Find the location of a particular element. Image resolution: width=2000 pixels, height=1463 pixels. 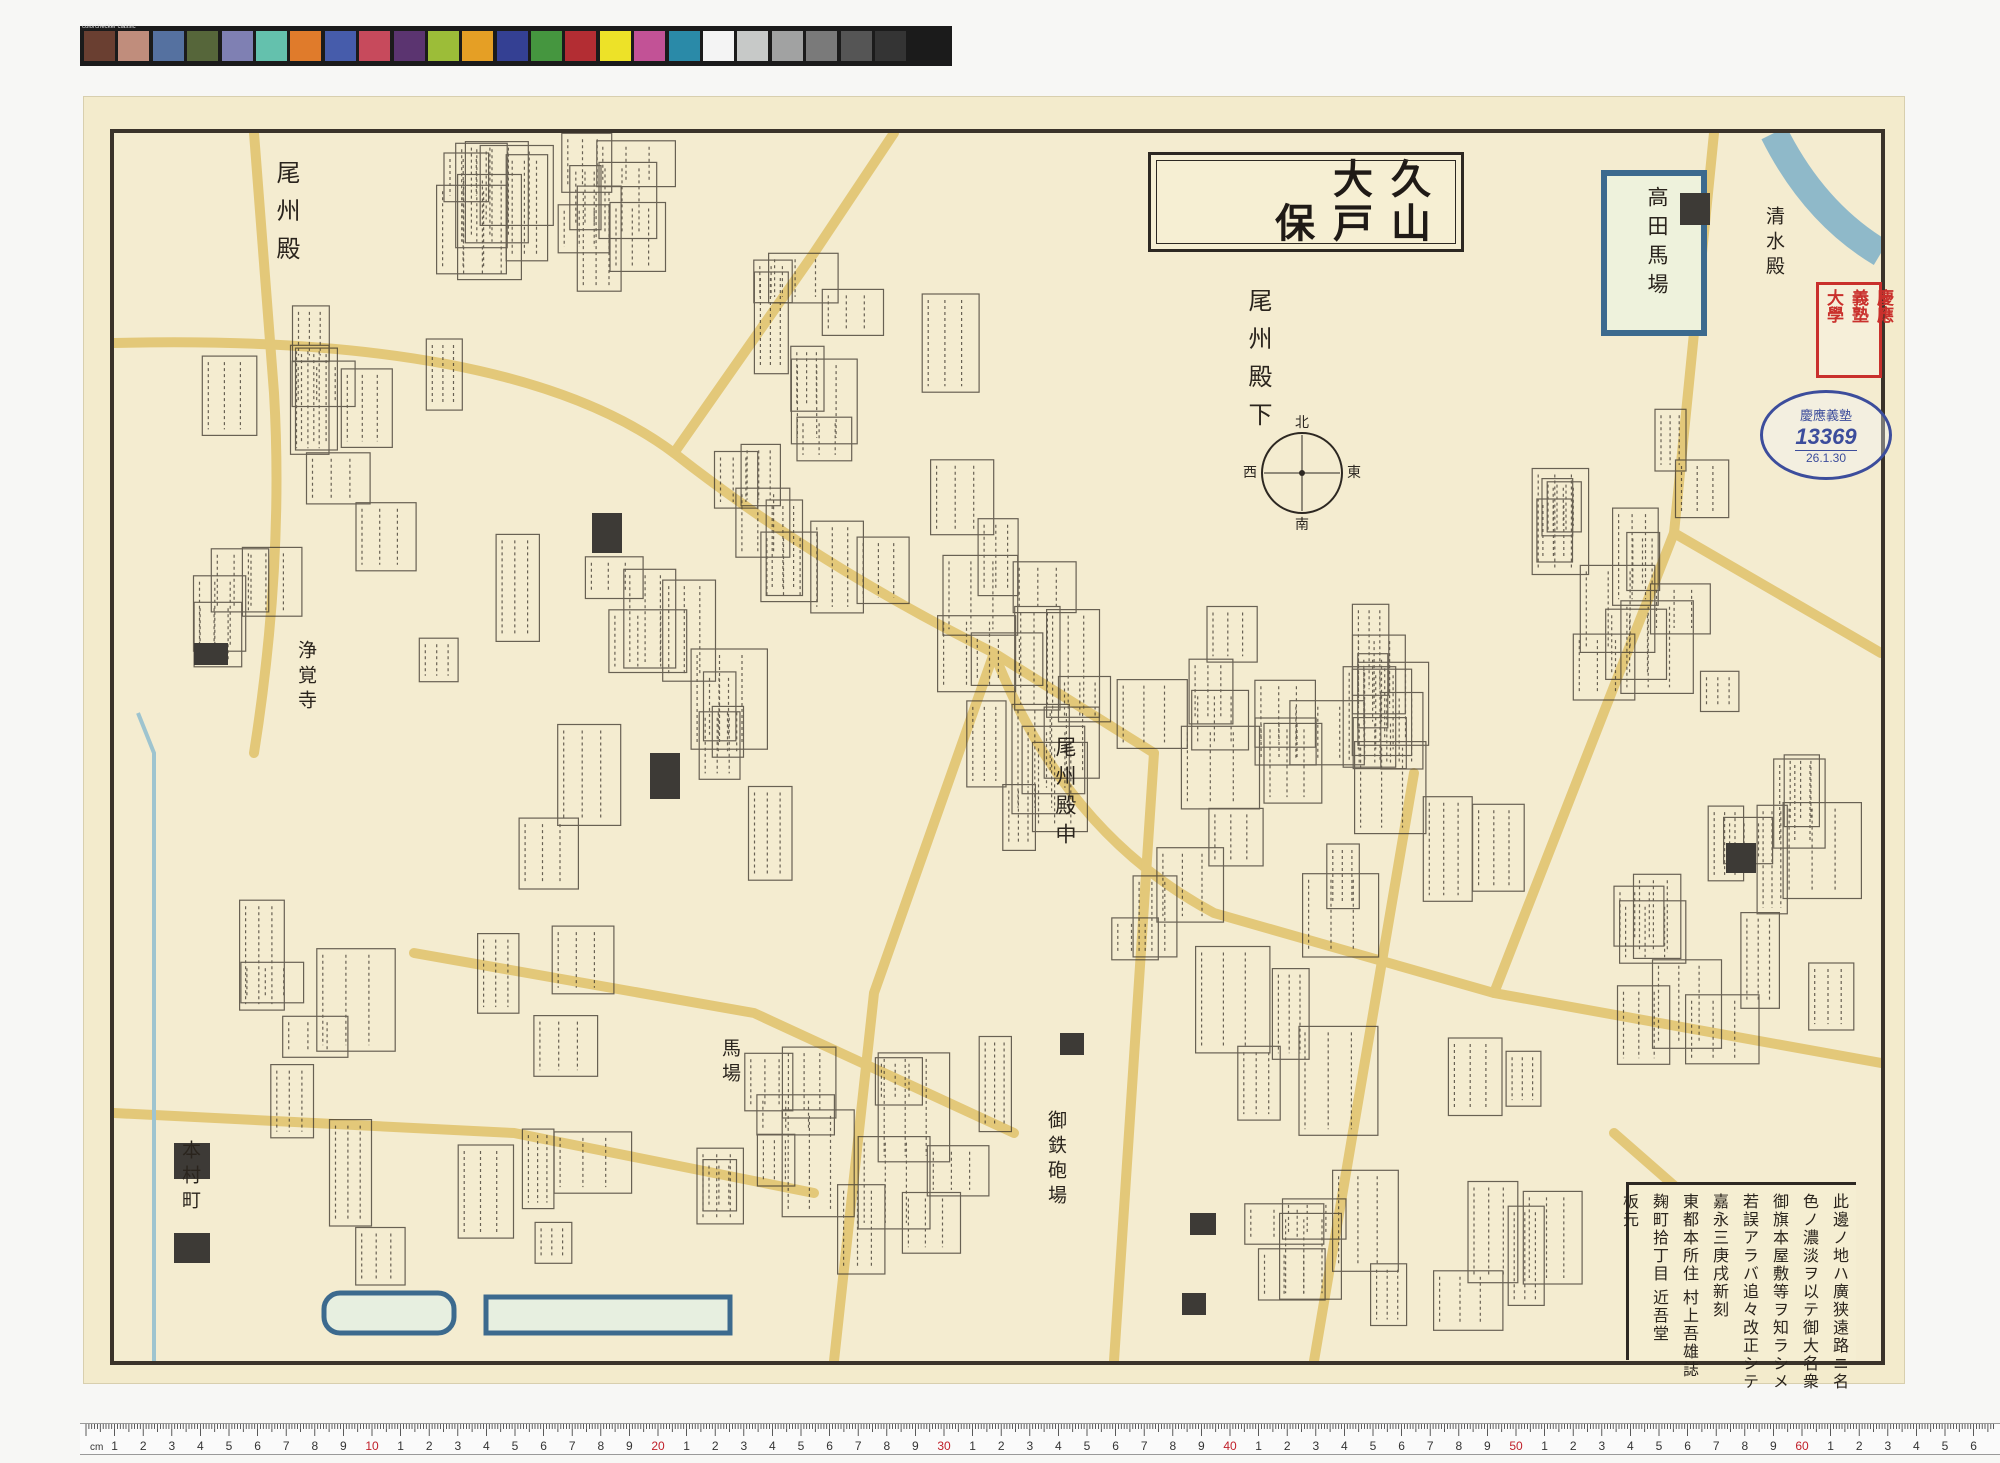

colophon-line-2: 色ノ濃淡ヲ以テ御大名衆 is located at coordinates (1808, 1292).